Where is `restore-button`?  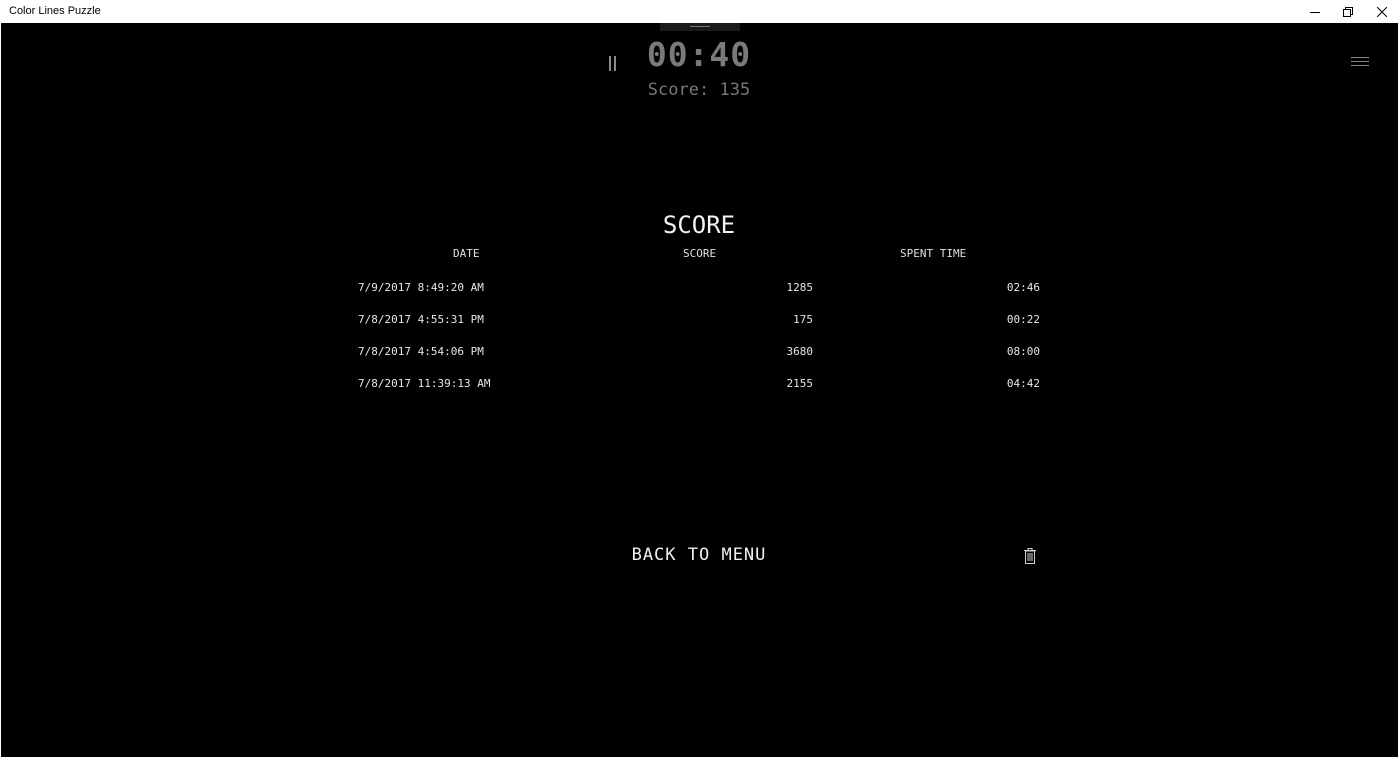 restore-button is located at coordinates (1348, 11).